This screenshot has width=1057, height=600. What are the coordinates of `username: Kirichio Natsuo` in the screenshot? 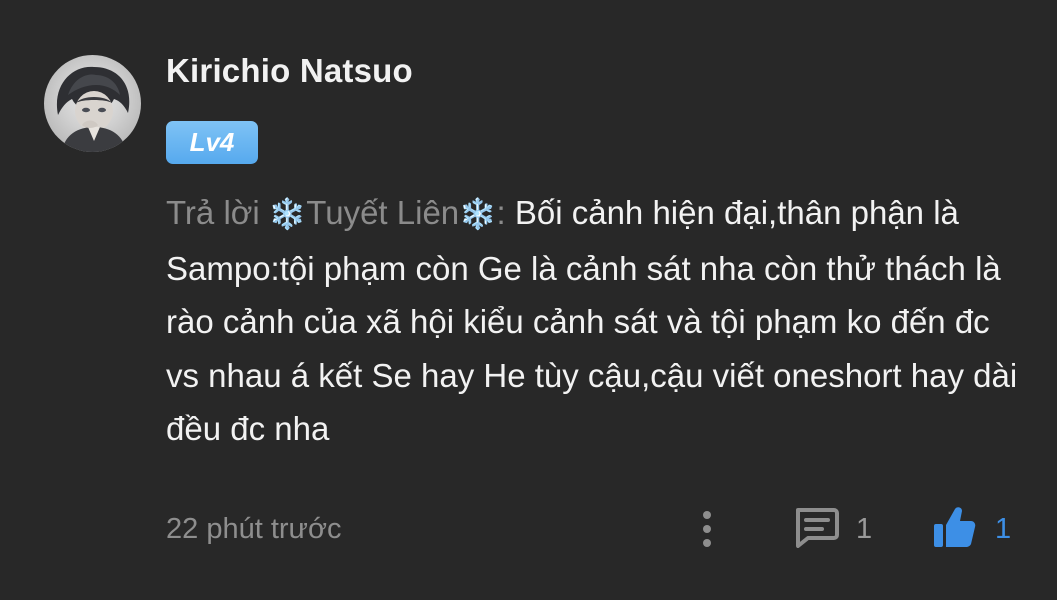 It's located at (289, 71).